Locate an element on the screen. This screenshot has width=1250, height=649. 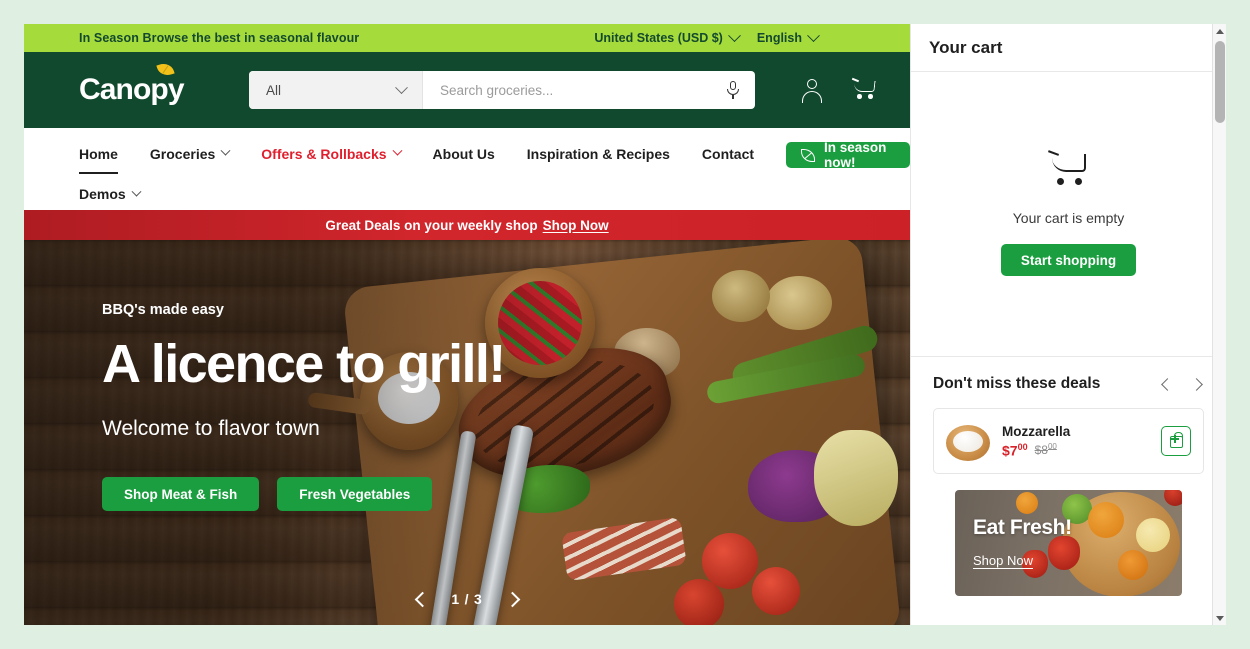
deals-title: Don't miss these deals is located at coordinates (1017, 383).